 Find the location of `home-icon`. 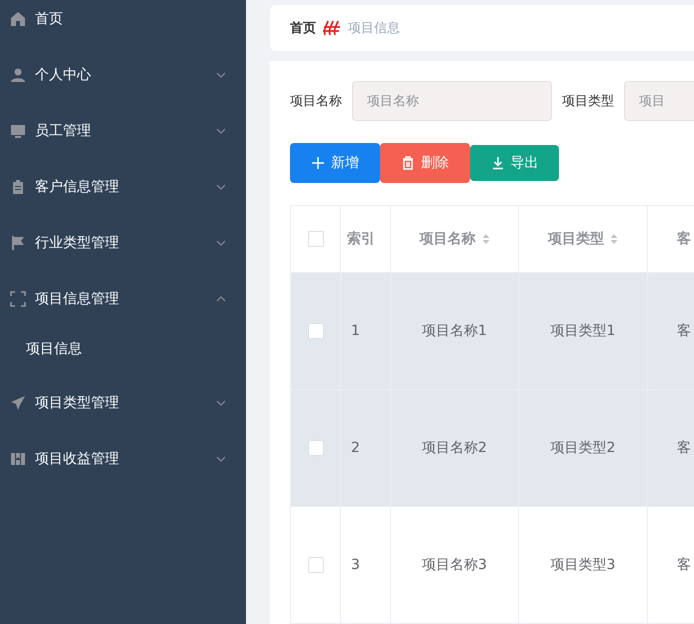

home-icon is located at coordinates (18, 19).